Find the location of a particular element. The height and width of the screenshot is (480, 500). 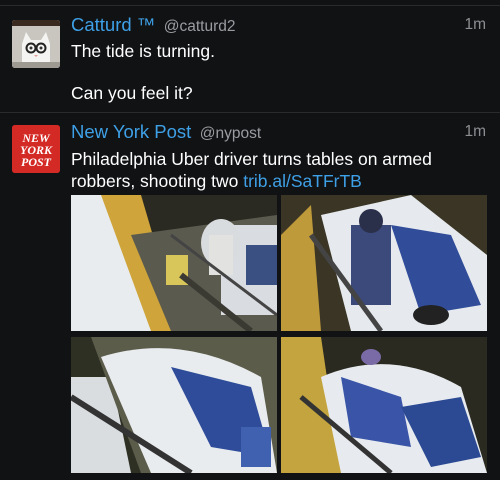

avatar is located at coordinates (36, 44).